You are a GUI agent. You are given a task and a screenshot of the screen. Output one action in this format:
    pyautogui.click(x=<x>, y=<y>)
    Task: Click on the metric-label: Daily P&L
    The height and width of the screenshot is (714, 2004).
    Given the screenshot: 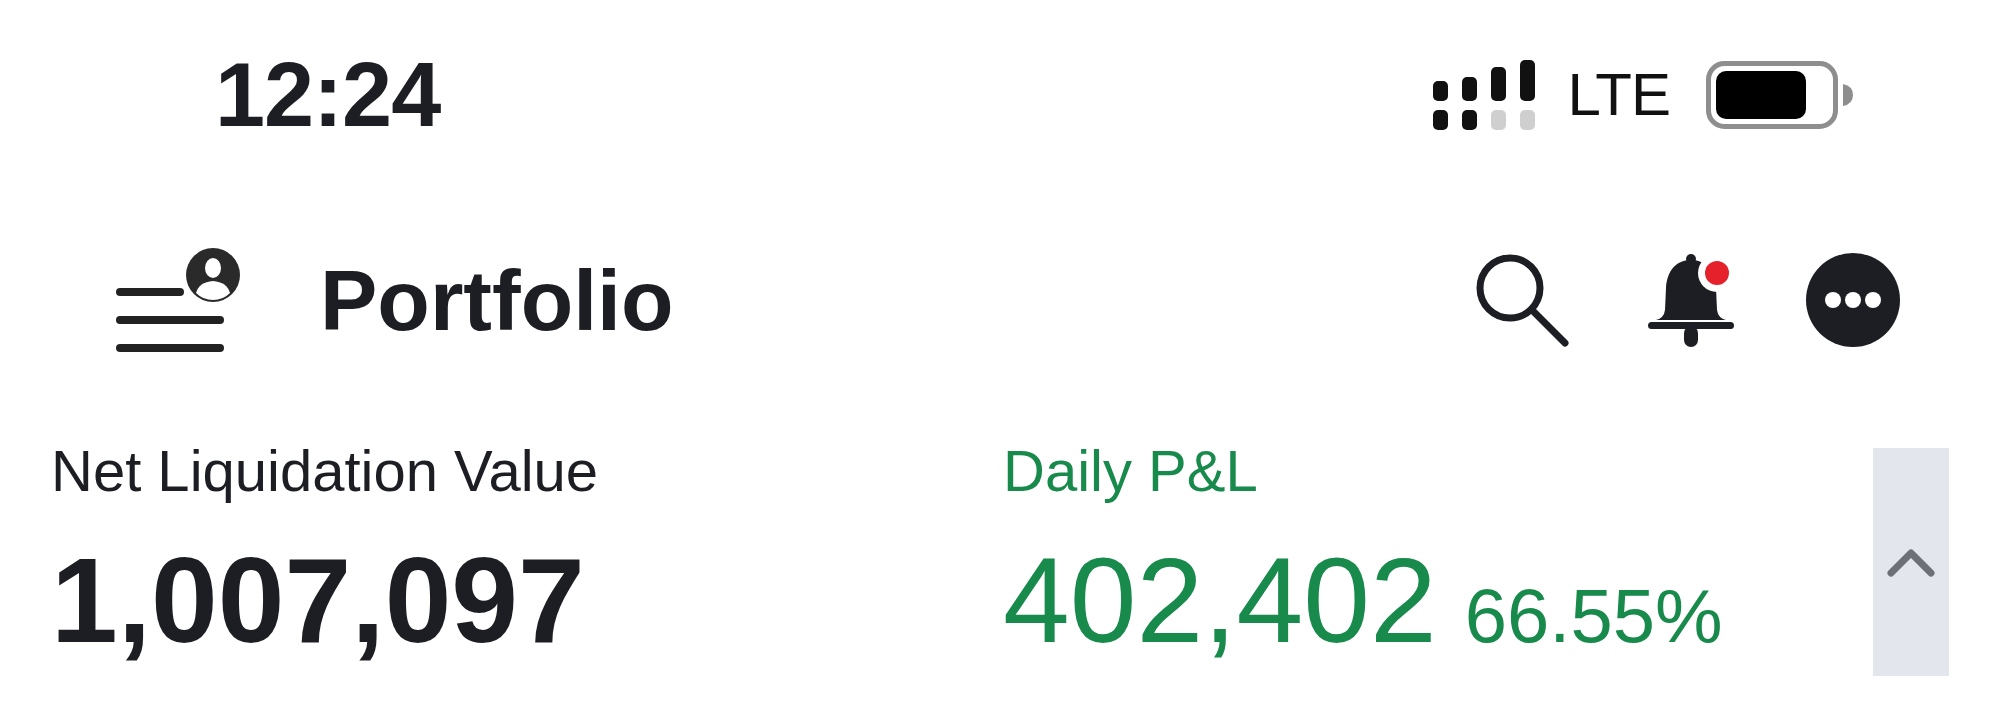 What is the action you would take?
    pyautogui.click(x=1131, y=471)
    